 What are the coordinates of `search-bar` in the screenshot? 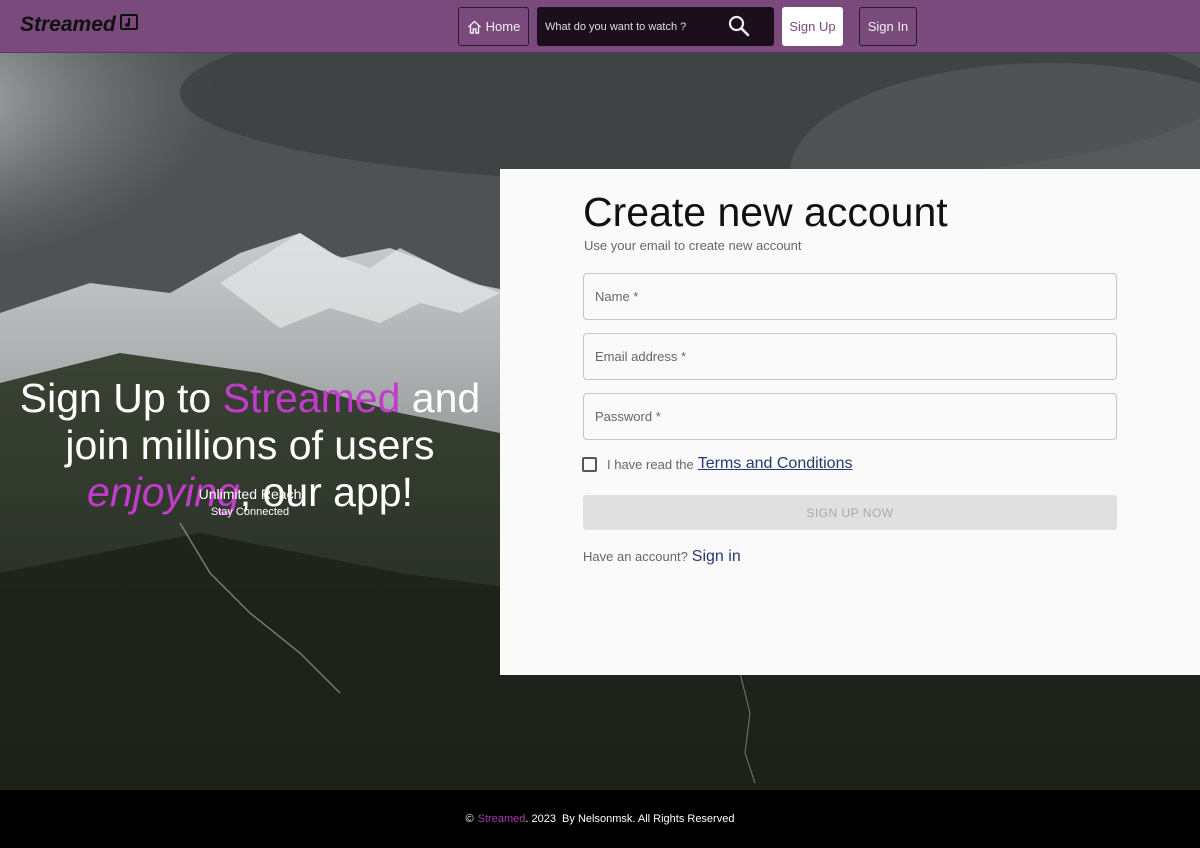 It's located at (655, 26).